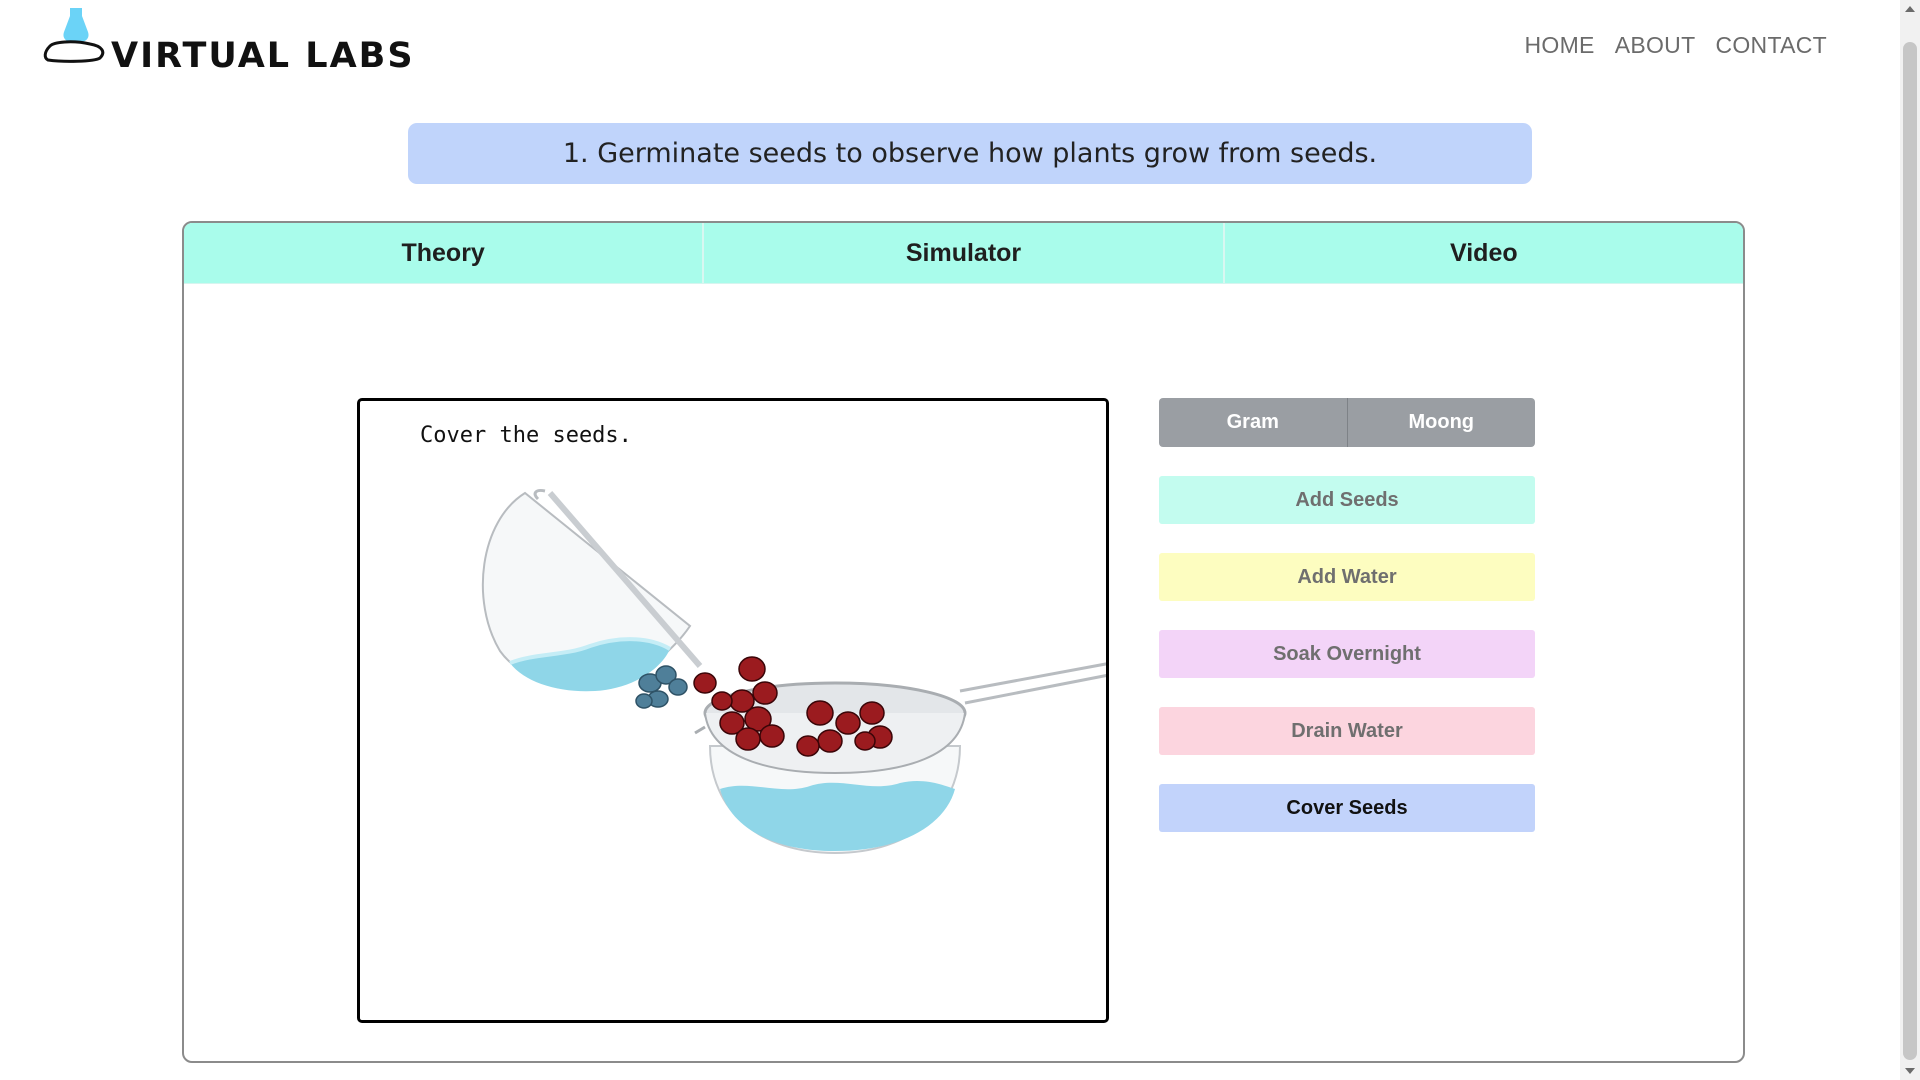 This screenshot has height=1080, width=1920. What do you see at coordinates (1910, 551) in the screenshot?
I see `scrollbar-thumb` at bounding box center [1910, 551].